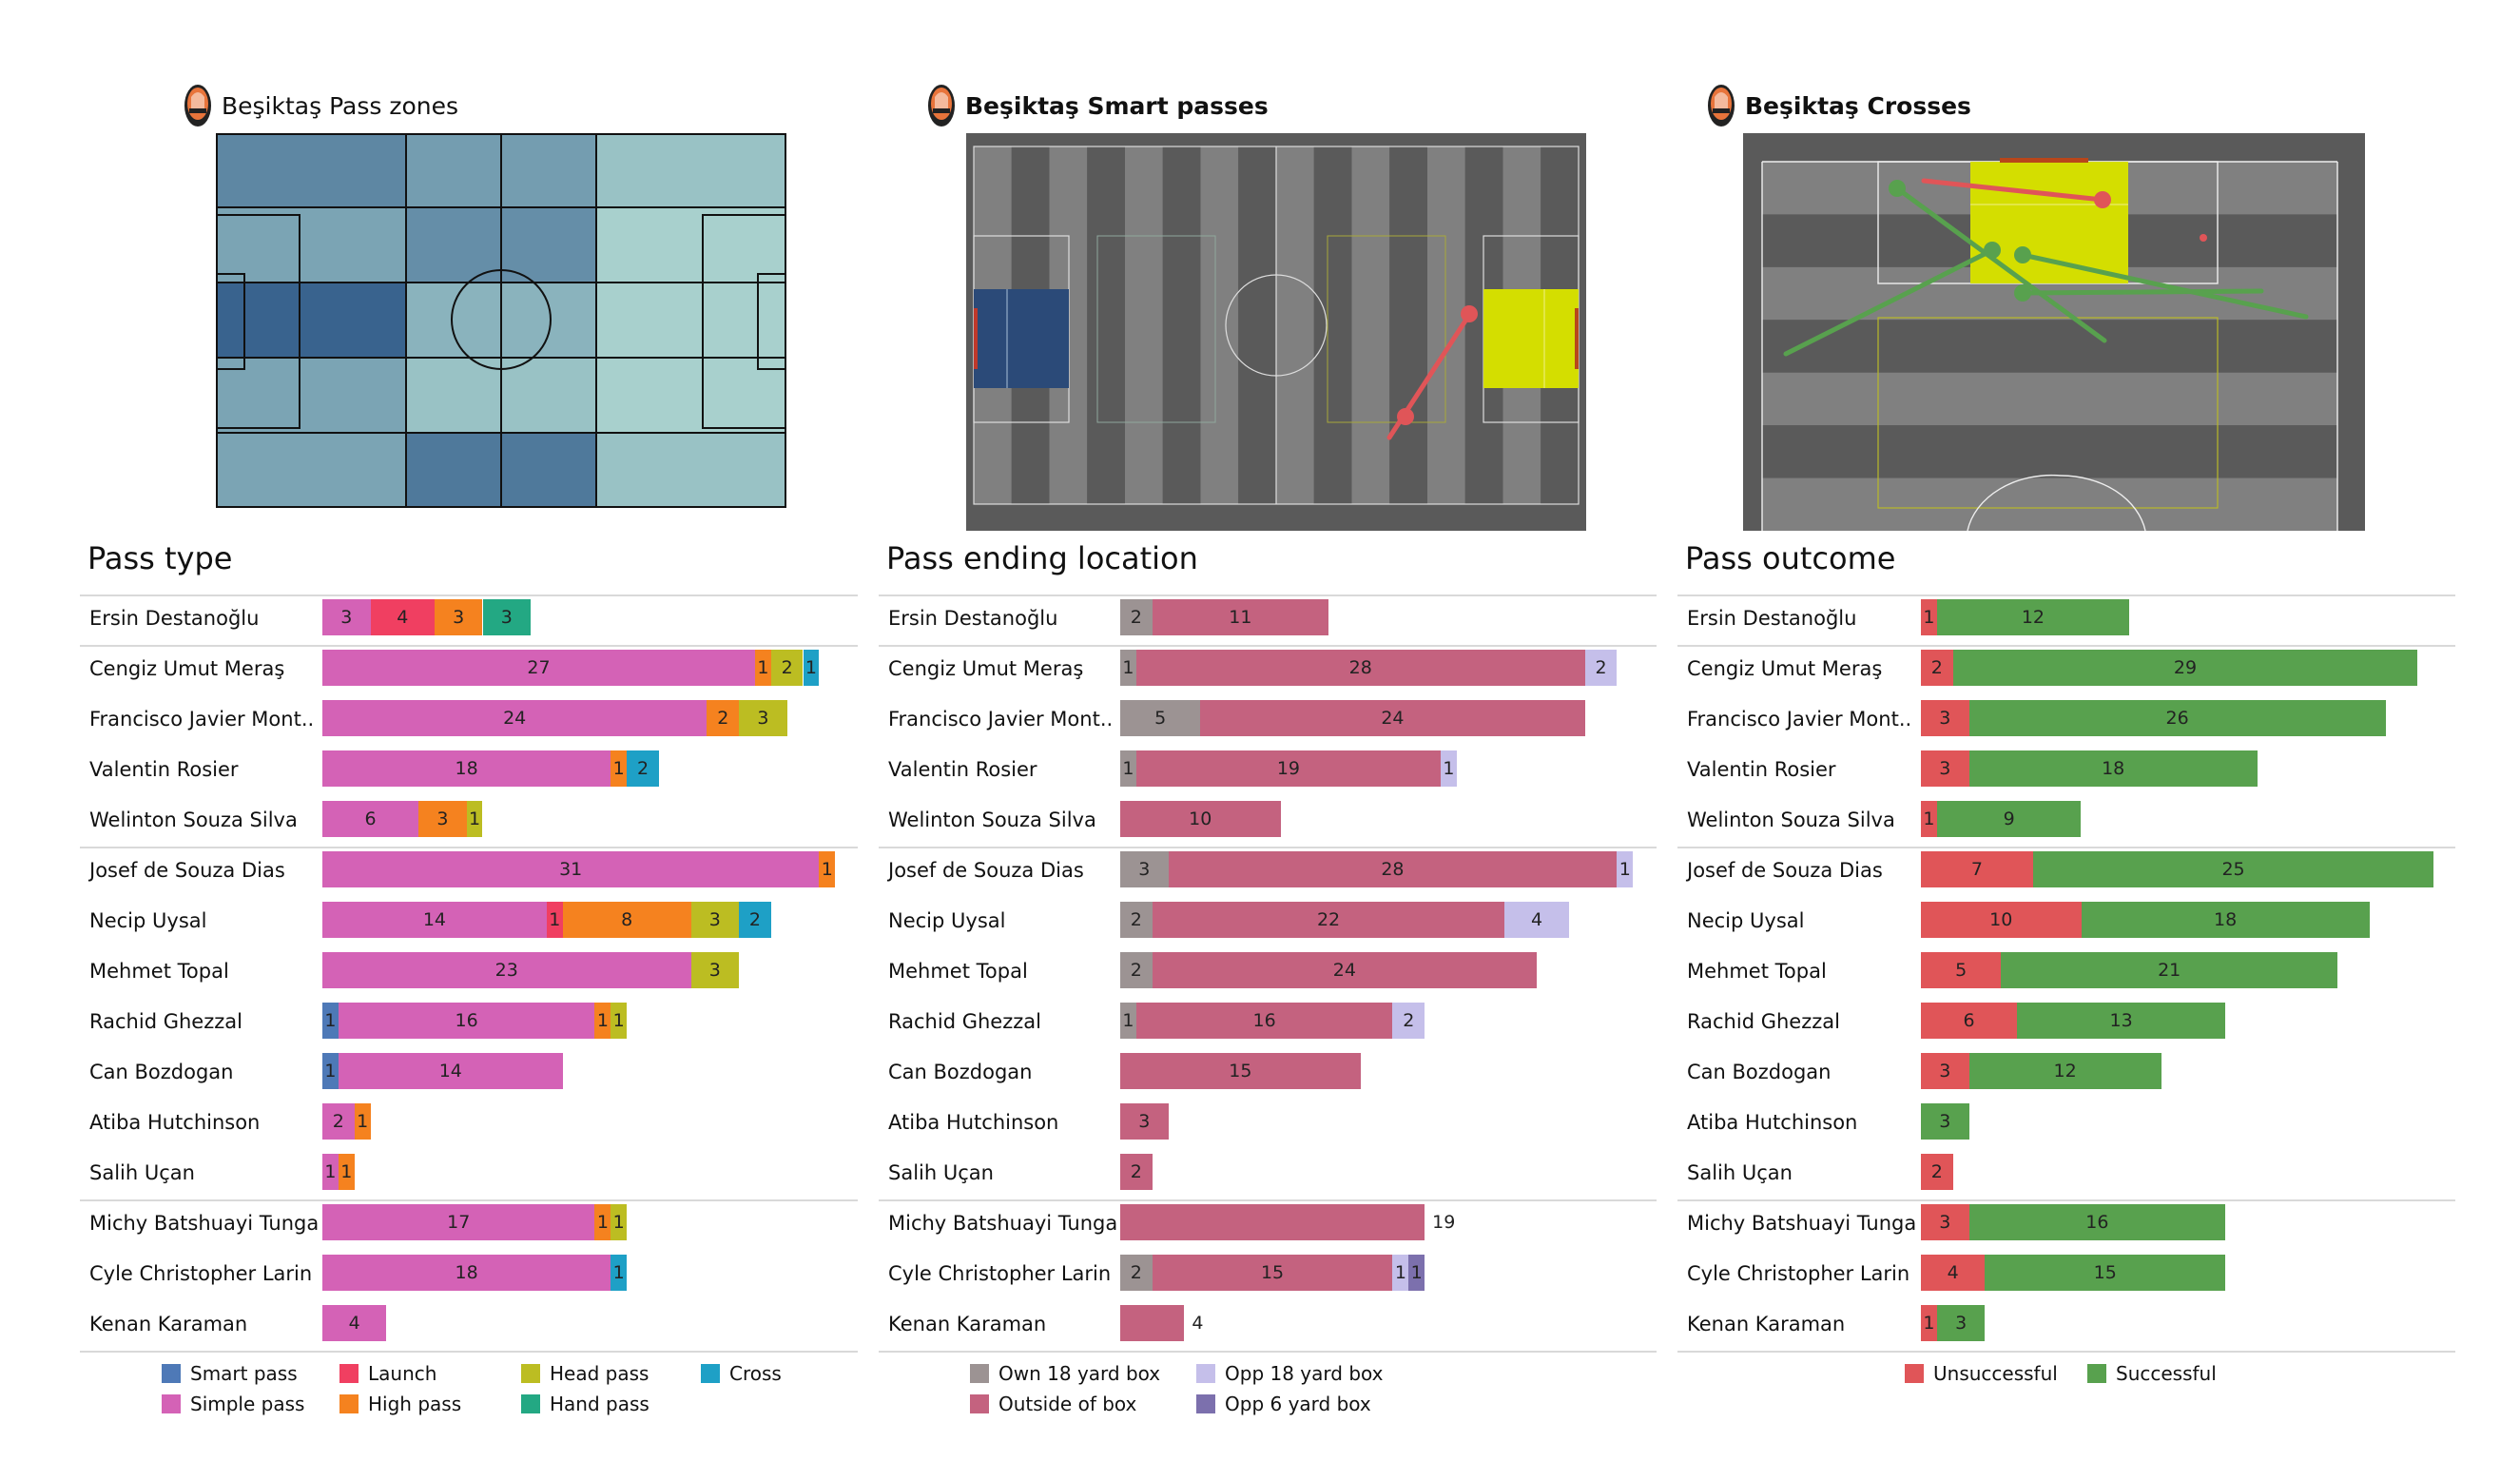 This screenshot has width=2520, height=1481. I want to click on bar-segment-outside-box: 11, so click(1240, 617).